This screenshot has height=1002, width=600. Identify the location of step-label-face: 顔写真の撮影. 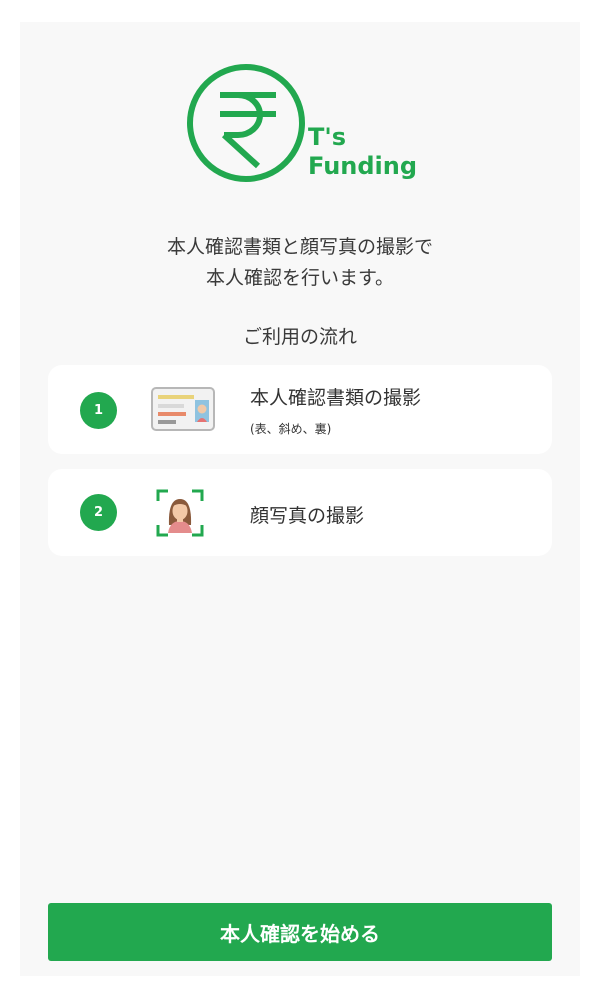
(307, 516).